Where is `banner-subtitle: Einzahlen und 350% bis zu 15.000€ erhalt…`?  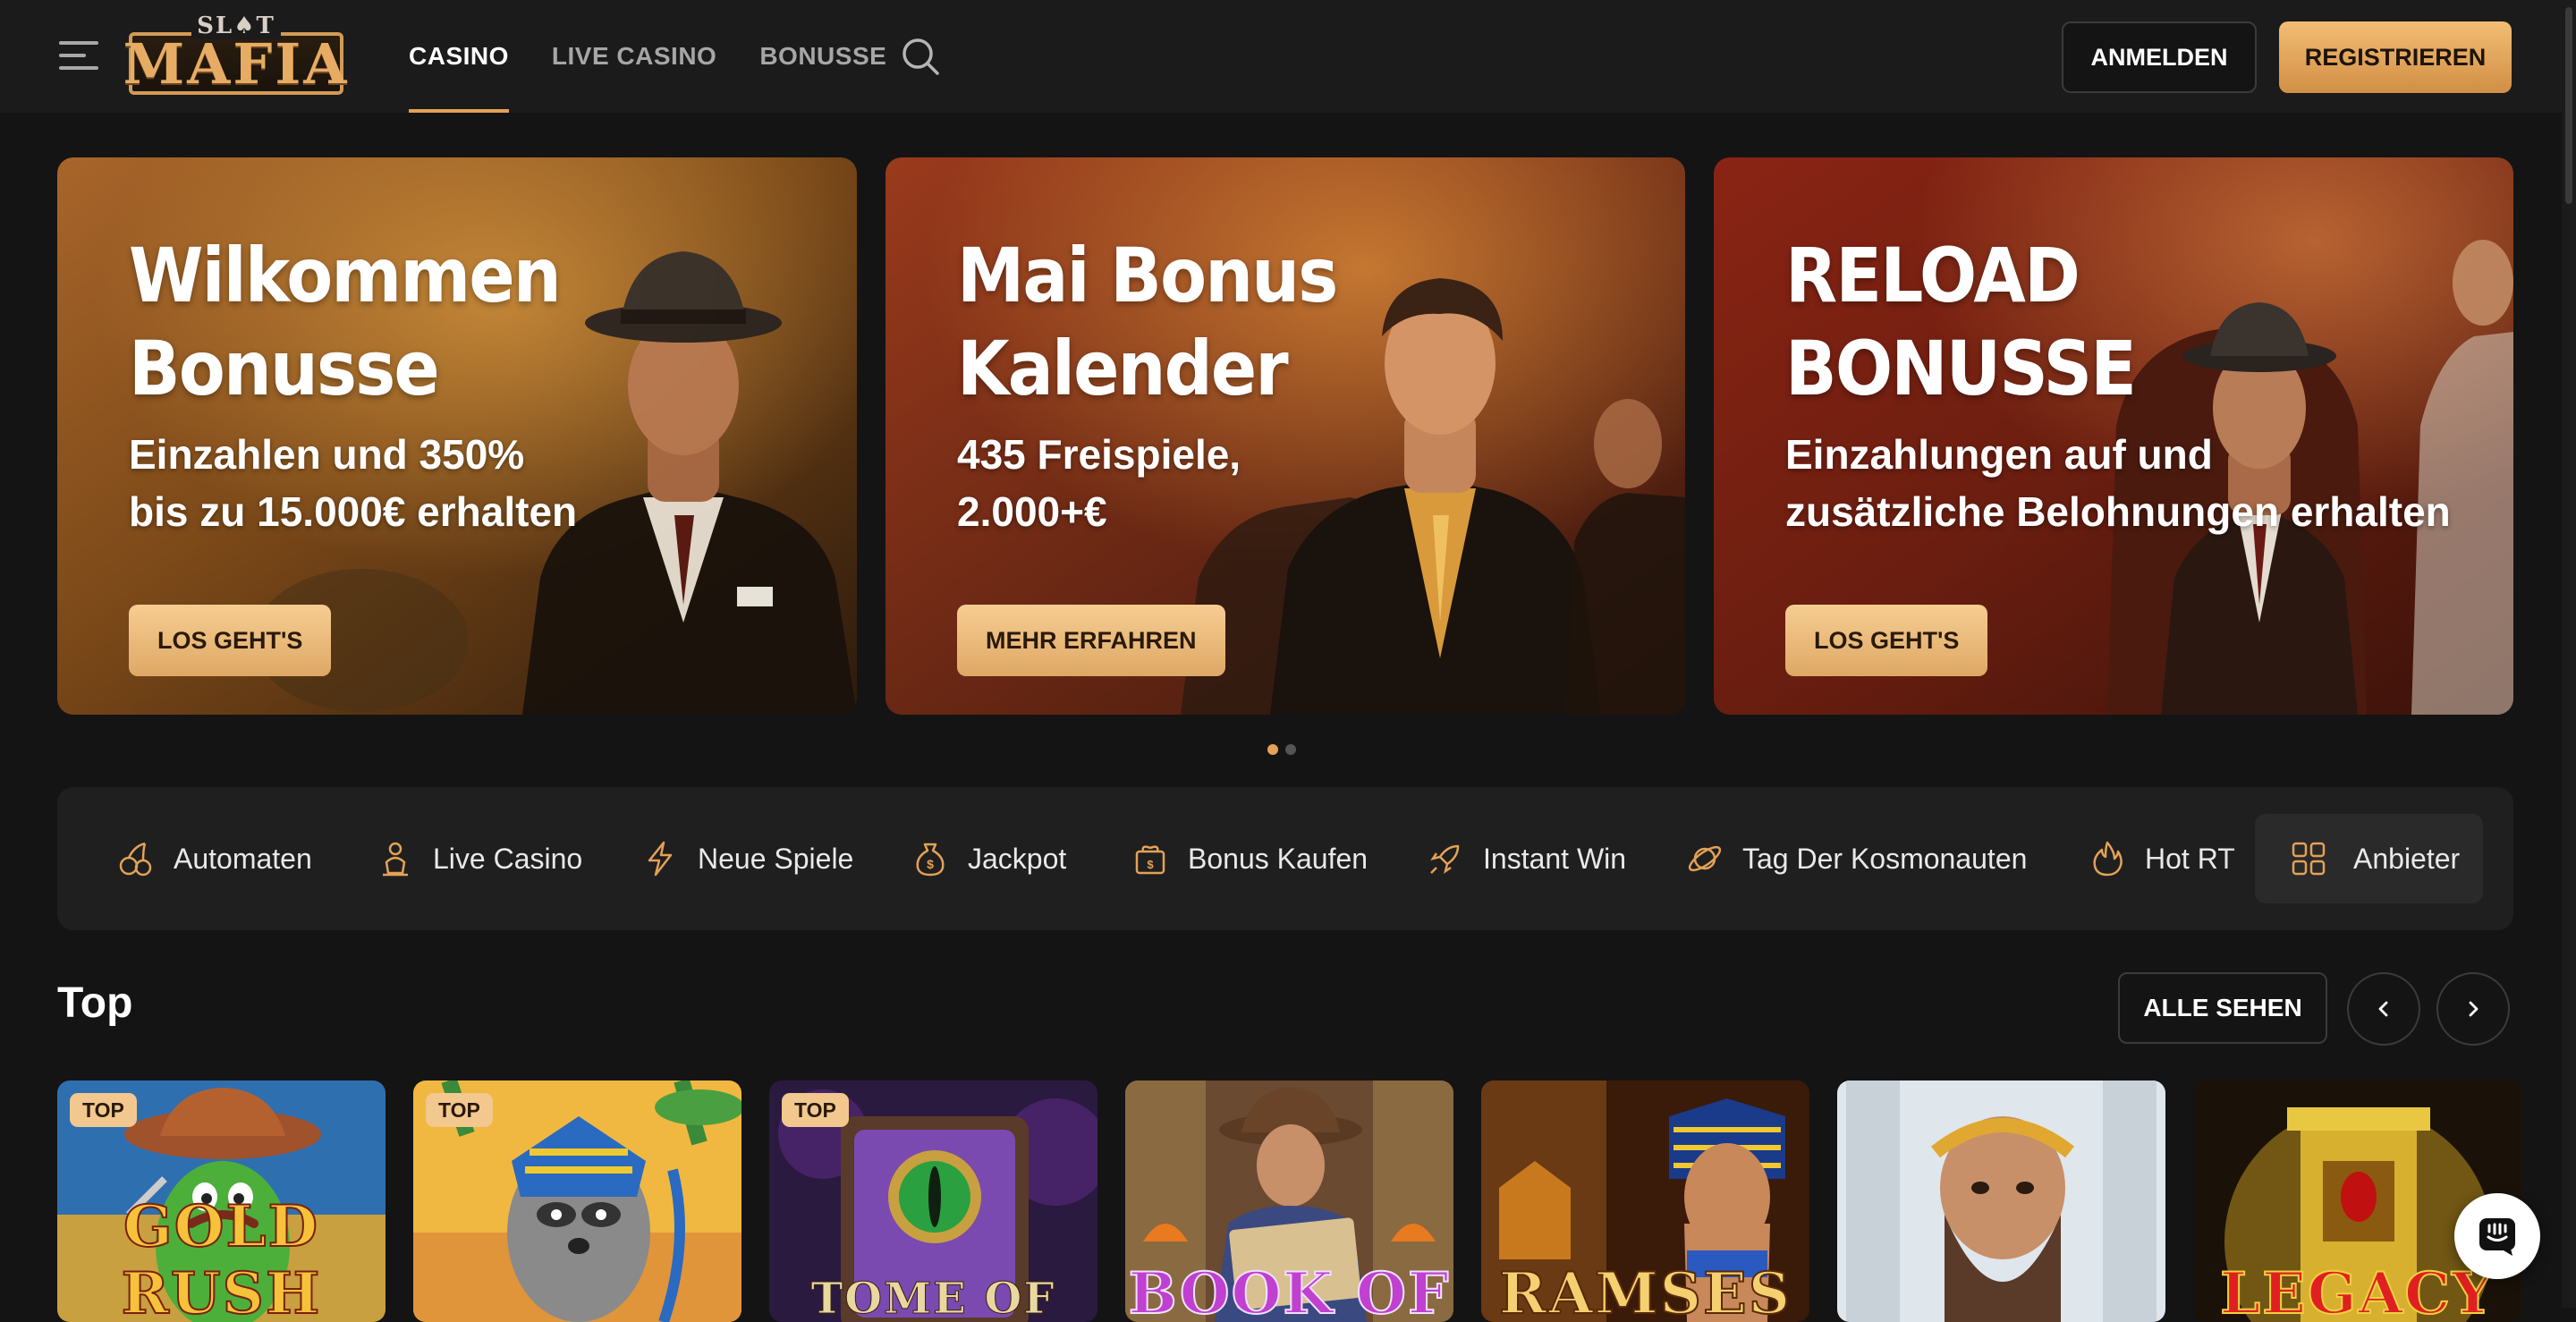 banner-subtitle: Einzahlen und 350% bis zu 15.000€ erhalt… is located at coordinates (353, 483).